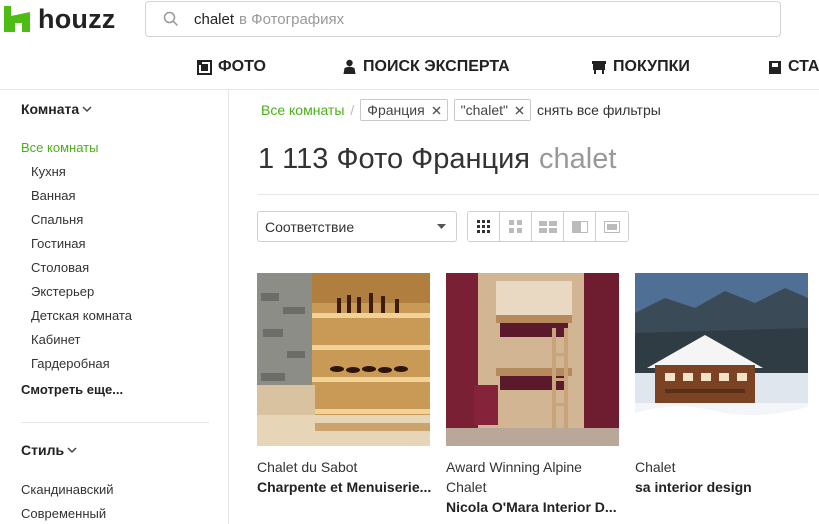 This screenshot has height=524, width=819. I want to click on room-kids: Детская комната, so click(81, 315).